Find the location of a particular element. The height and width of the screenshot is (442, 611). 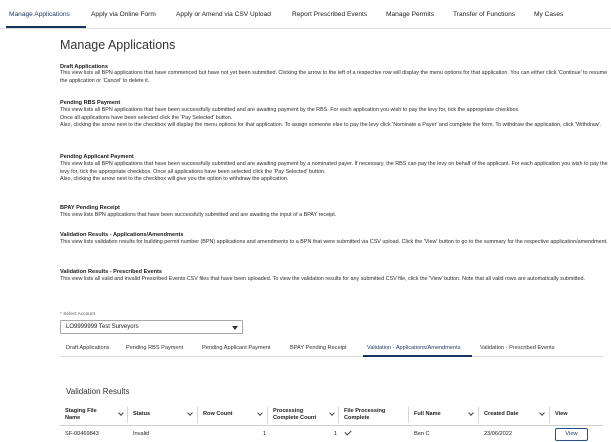

column-header-row-count: Row Count is located at coordinates (218, 414).